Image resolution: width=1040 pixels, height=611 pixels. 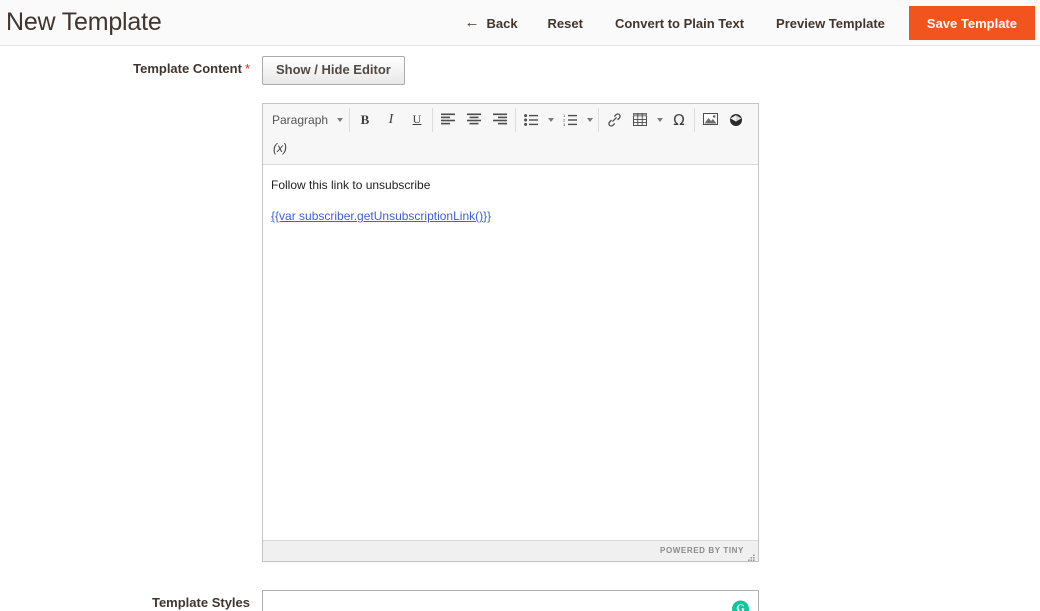 I want to click on table-icon, so click(x=640, y=120).